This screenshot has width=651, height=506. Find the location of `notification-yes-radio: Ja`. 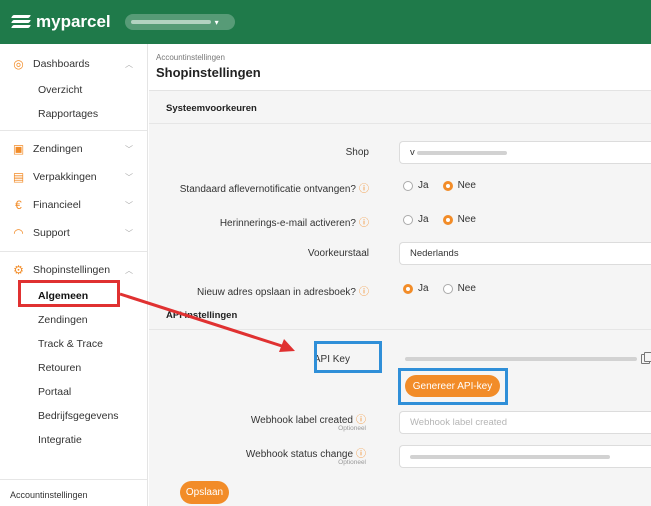

notification-yes-radio: Ja is located at coordinates (416, 185).